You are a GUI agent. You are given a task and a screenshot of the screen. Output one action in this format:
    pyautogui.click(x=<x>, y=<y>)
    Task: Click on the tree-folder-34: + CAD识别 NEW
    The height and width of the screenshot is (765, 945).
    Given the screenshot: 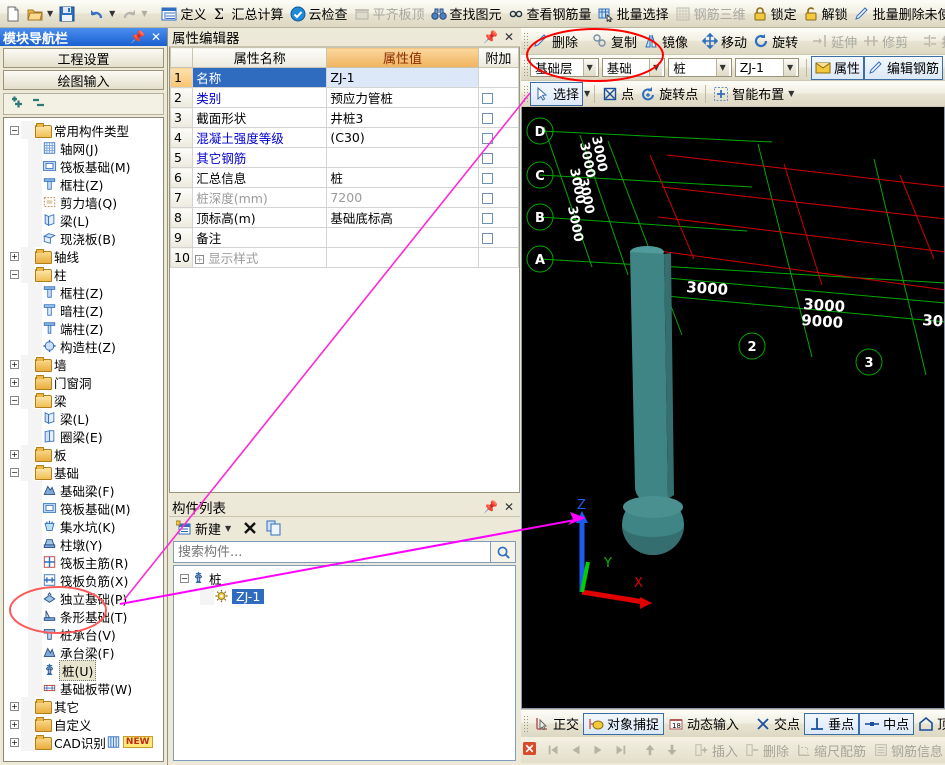 What is the action you would take?
    pyautogui.click(x=83, y=742)
    